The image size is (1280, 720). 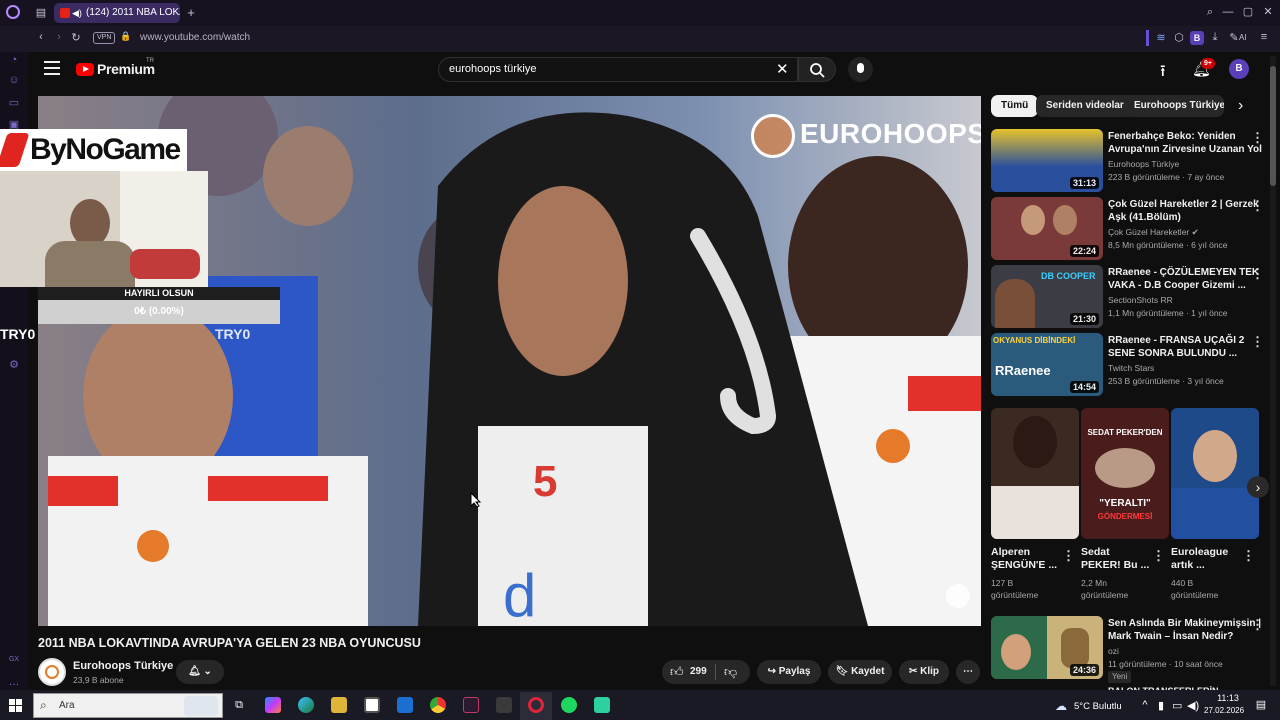 I want to click on like-icon: 👍︎, so click(x=677, y=672).